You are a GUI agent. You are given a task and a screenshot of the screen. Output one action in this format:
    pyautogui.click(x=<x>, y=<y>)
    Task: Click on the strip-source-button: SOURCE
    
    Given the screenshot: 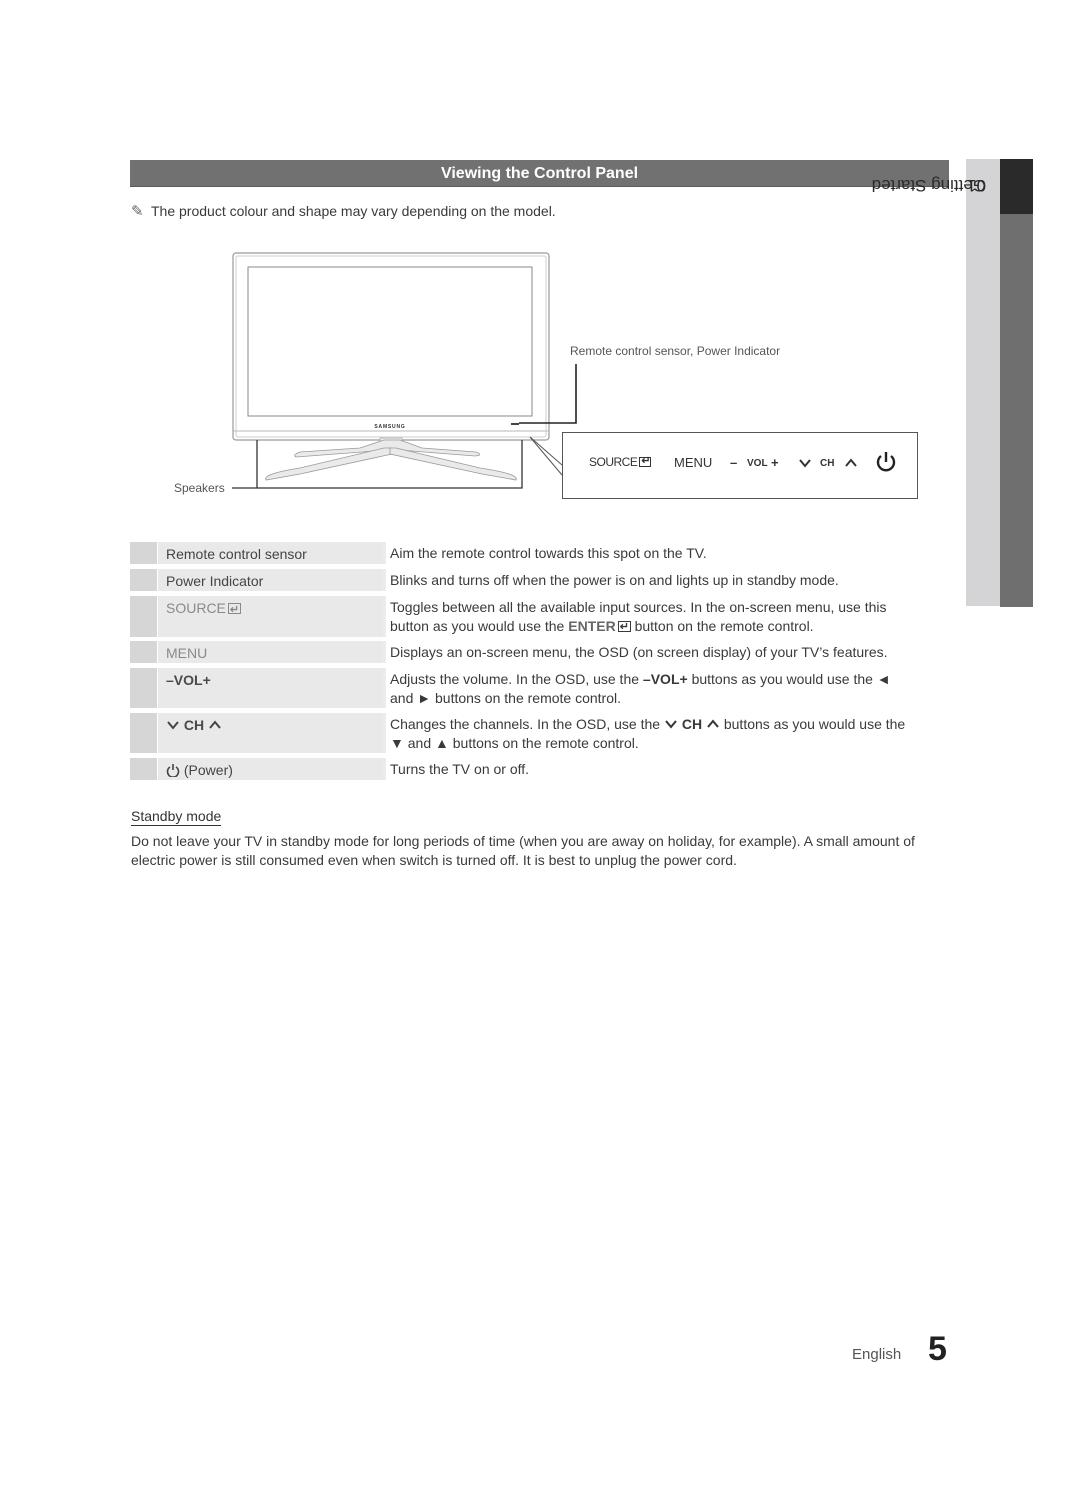 What is the action you would take?
    pyautogui.click(x=620, y=461)
    